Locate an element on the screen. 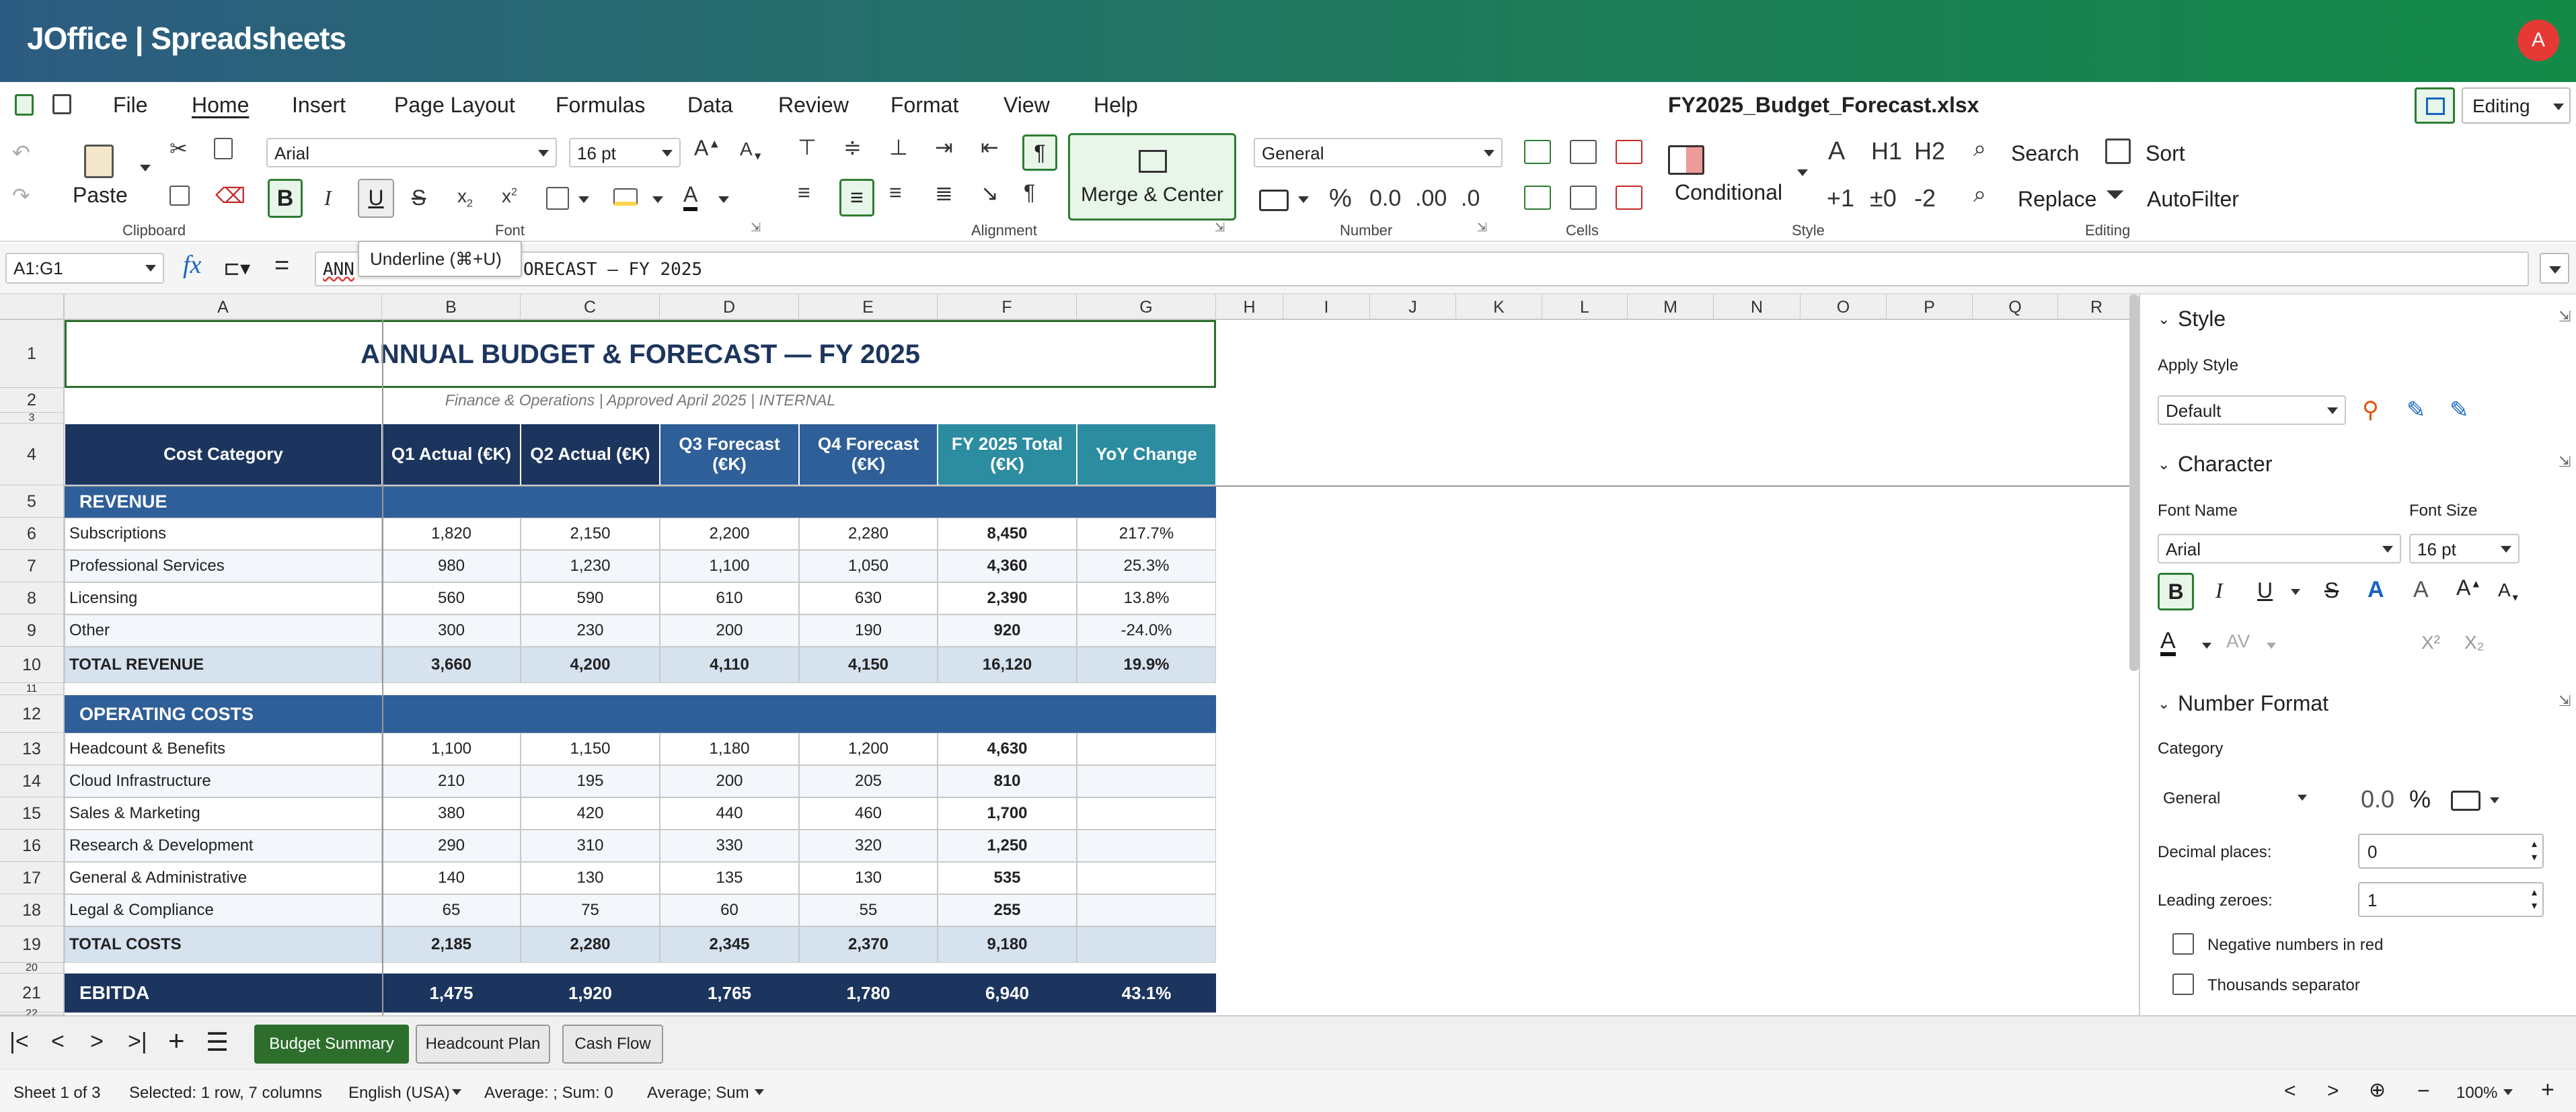 Image resolution: width=2576 pixels, height=1112 pixels. table-cell-r13-c0: Headcount & Benefits is located at coordinates (223, 749).